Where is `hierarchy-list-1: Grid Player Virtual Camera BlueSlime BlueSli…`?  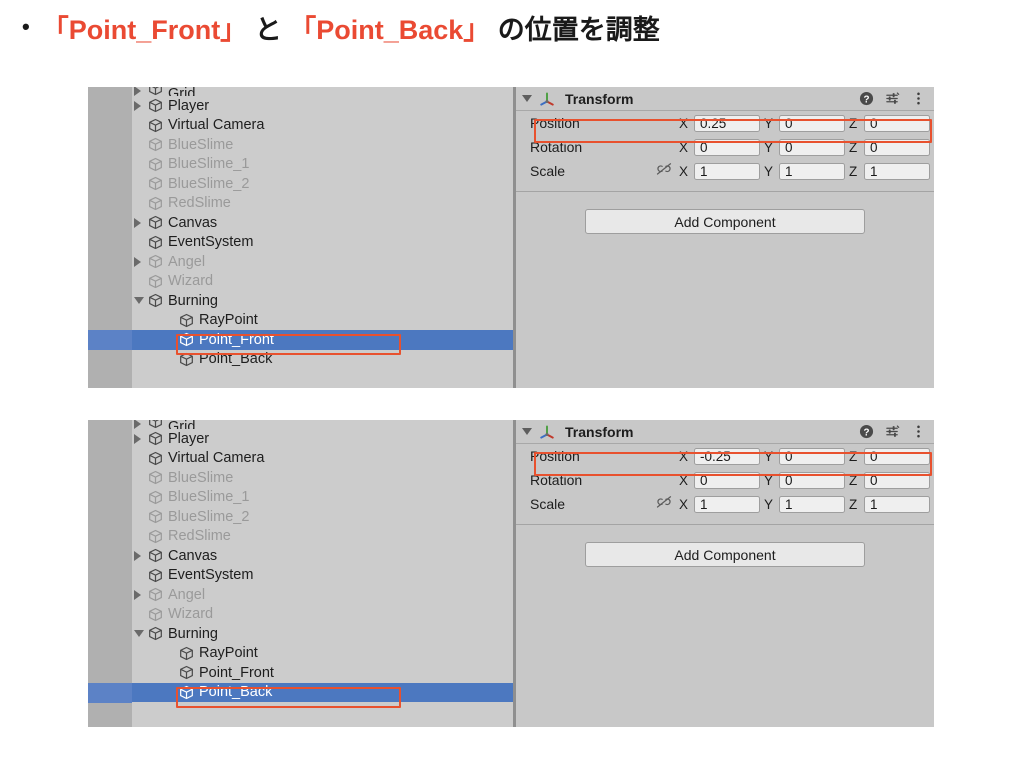
hierarchy-list-1: Grid Player Virtual Camera BlueSlime BlueSli… is located at coordinates (322, 237).